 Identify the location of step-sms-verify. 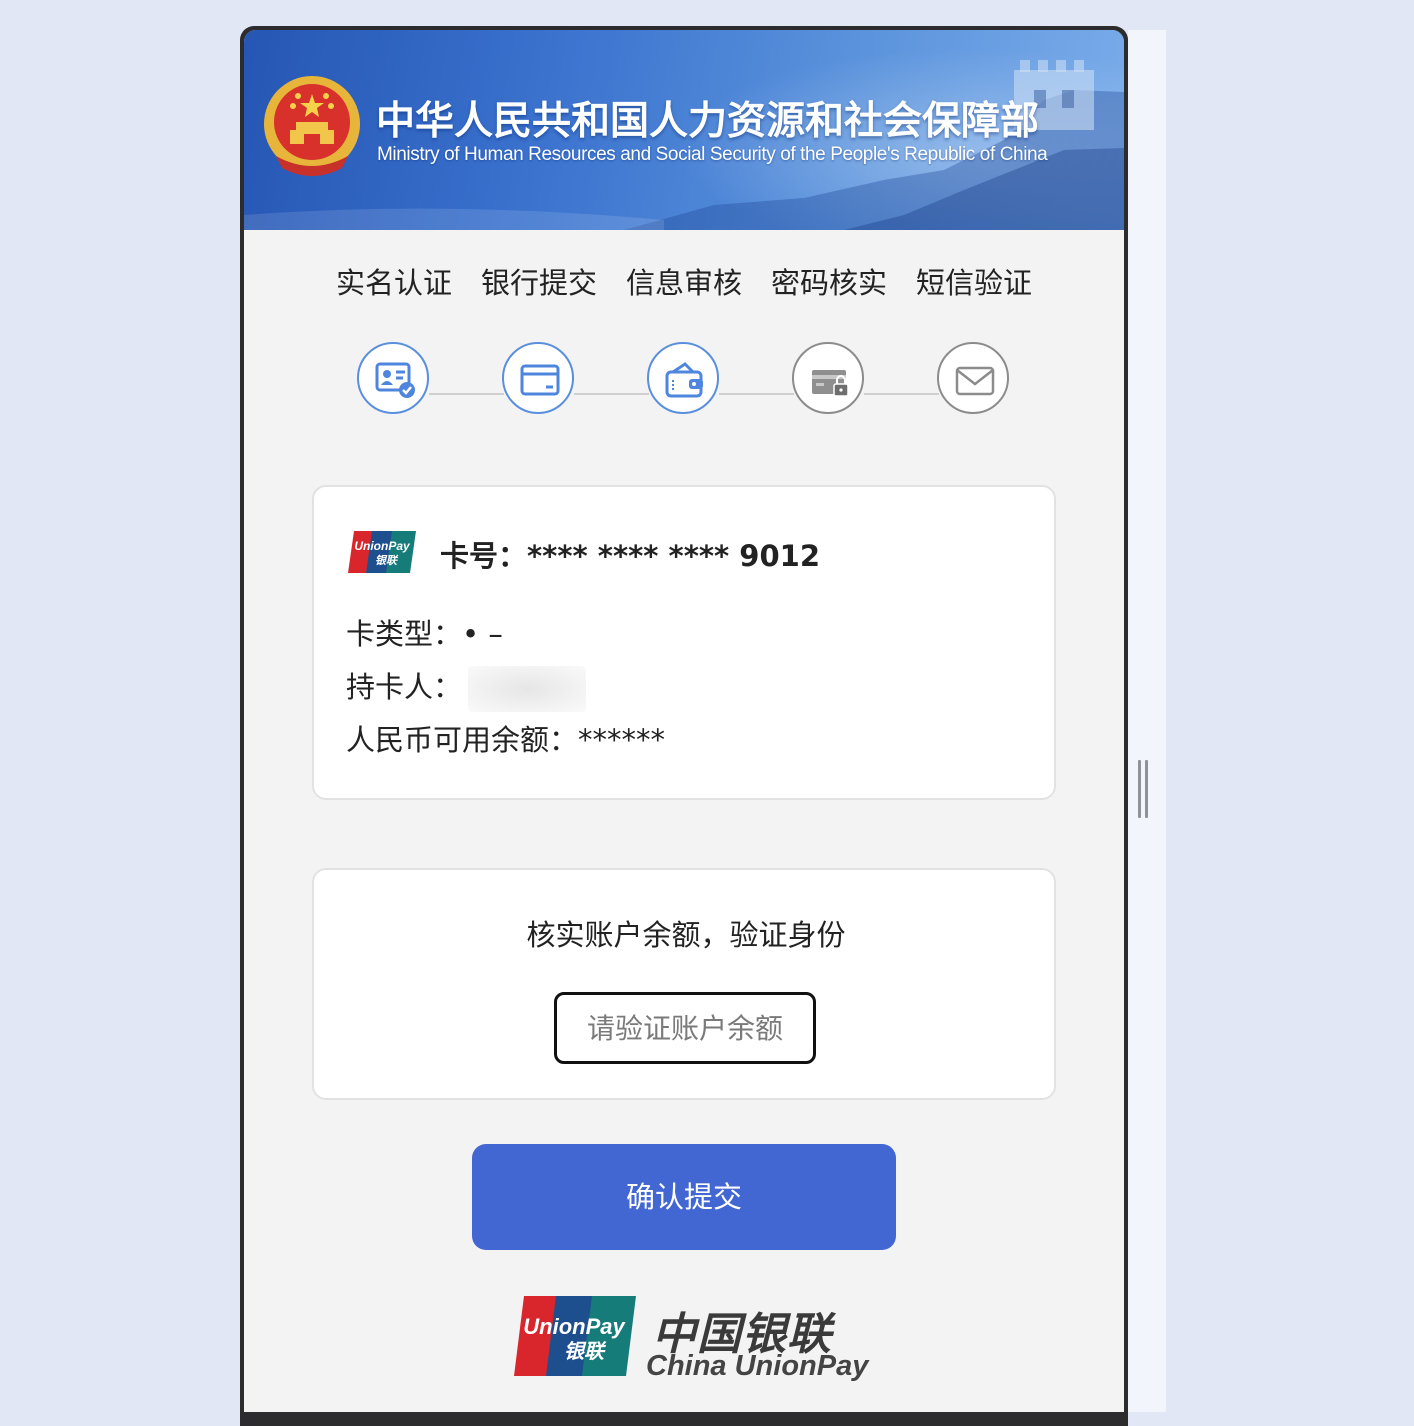
(973, 378).